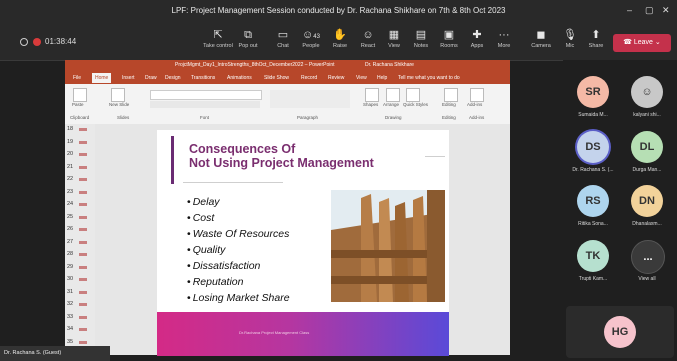 This screenshot has width=677, height=361. I want to click on slide-thumbnail-pane: 18 19 20 21 22 23 24 25 26 27 28 29 30 31 32 33 34 35, so click(80, 239).